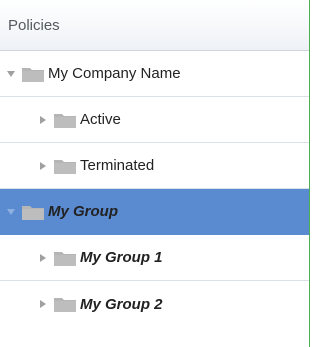 The height and width of the screenshot is (347, 320). I want to click on tree-node-label: My Group, so click(83, 211).